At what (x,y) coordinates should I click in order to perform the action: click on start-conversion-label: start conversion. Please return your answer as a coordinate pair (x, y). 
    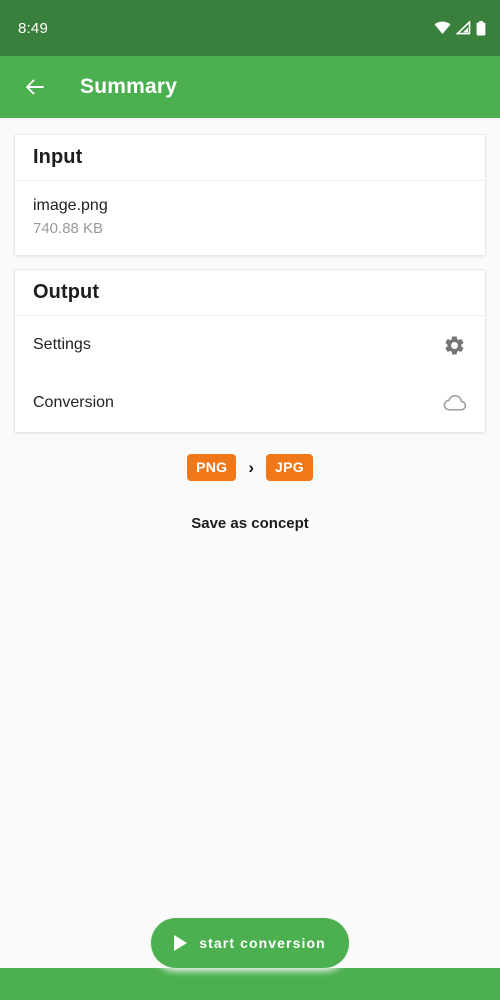
    Looking at the image, I should click on (262, 943).